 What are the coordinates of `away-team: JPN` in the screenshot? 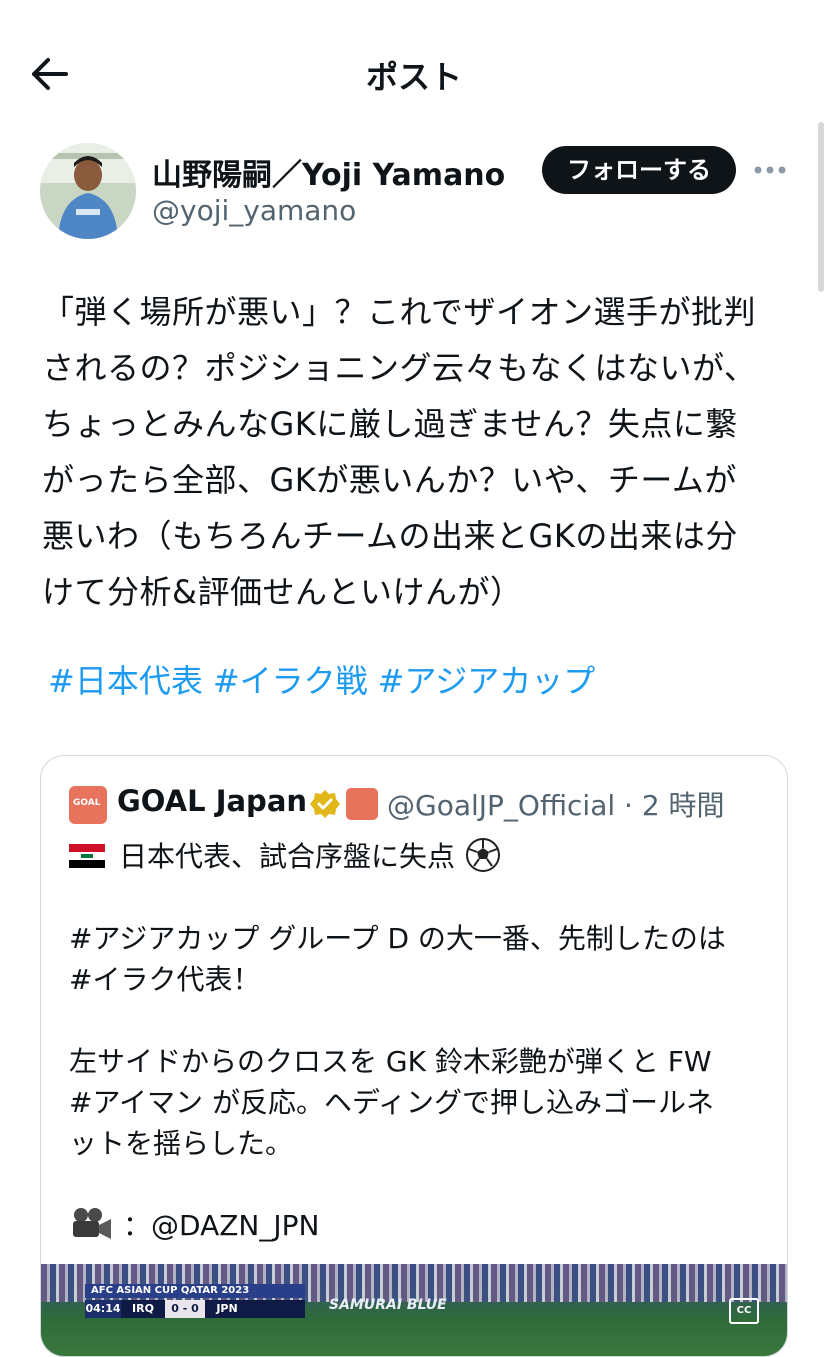 It's located at (227, 1308).